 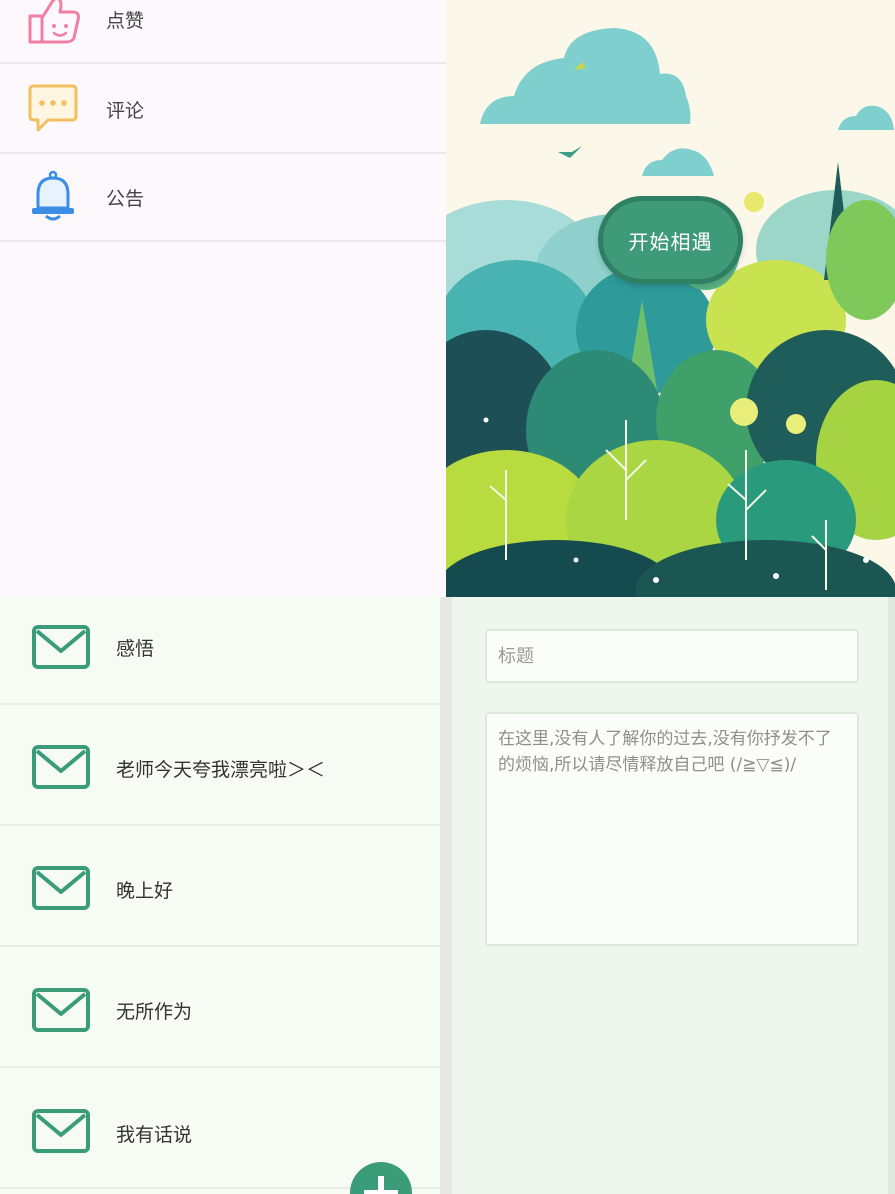 What do you see at coordinates (223, 110) in the screenshot?
I see `menu-item-comment: 评论` at bounding box center [223, 110].